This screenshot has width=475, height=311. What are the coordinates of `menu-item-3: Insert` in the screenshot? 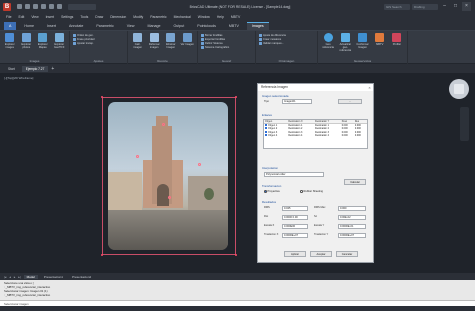 It's located at (50, 17).